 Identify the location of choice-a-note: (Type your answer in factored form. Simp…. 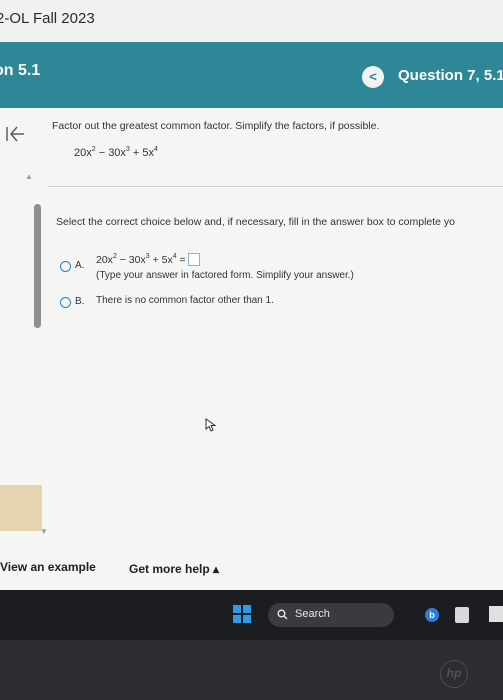
(225, 275).